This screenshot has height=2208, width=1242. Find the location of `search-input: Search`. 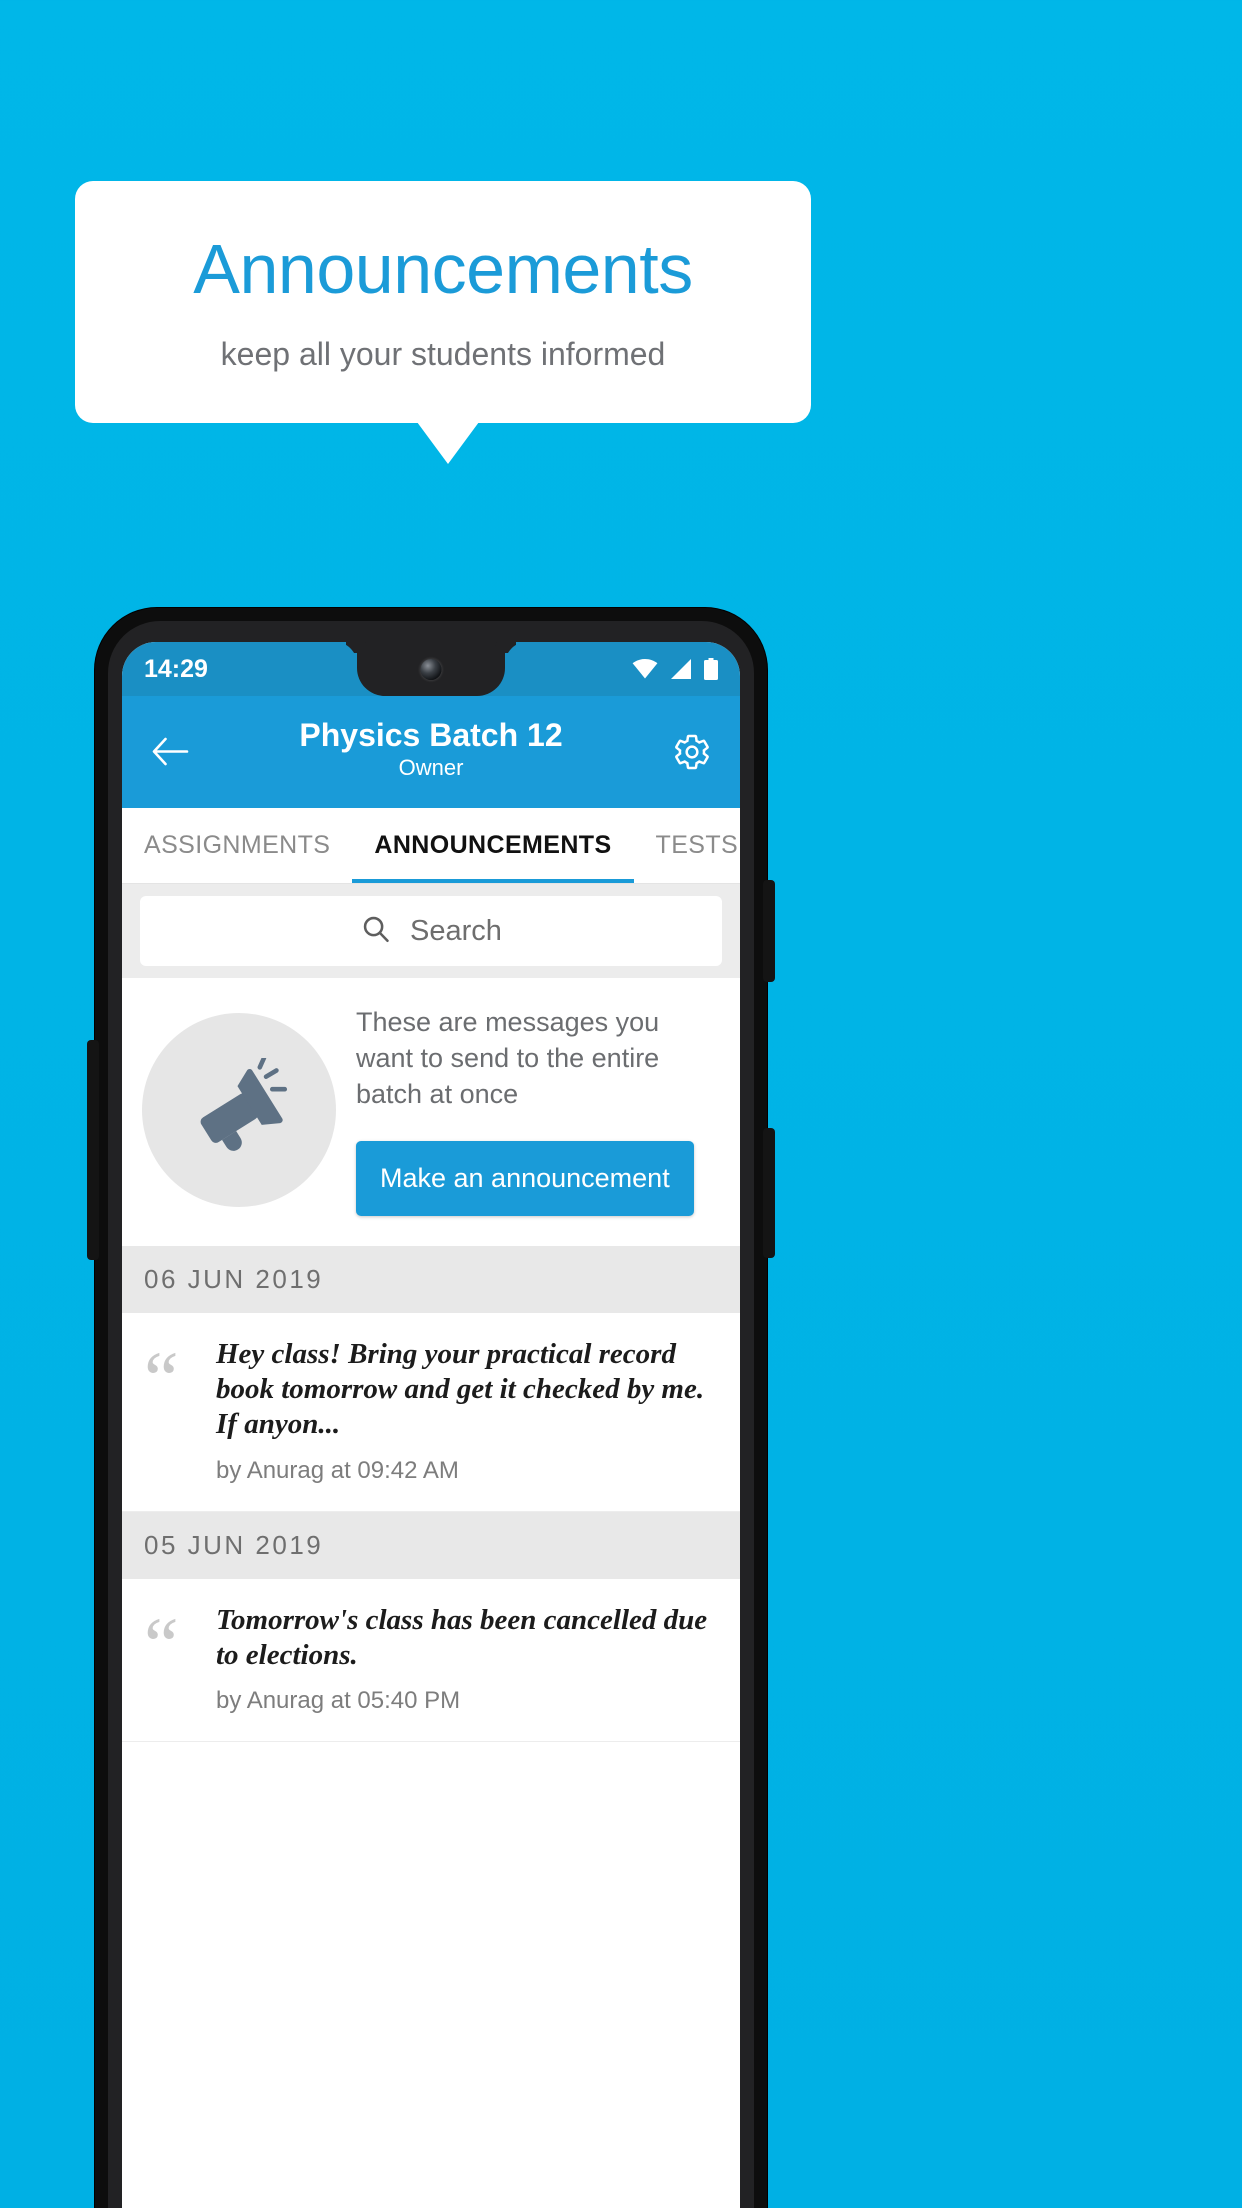

search-input: Search is located at coordinates (431, 931).